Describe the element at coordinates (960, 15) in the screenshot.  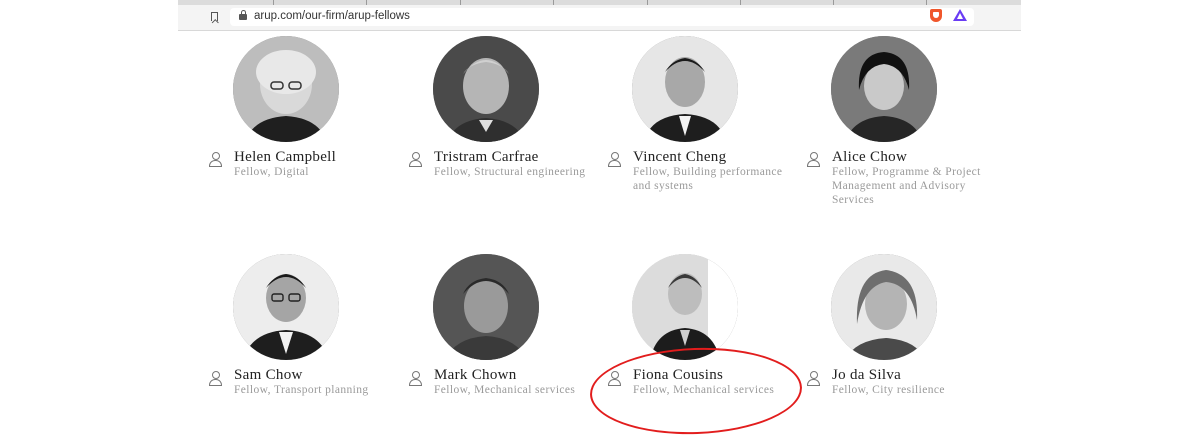
I see `brave-rewards-icon` at that location.